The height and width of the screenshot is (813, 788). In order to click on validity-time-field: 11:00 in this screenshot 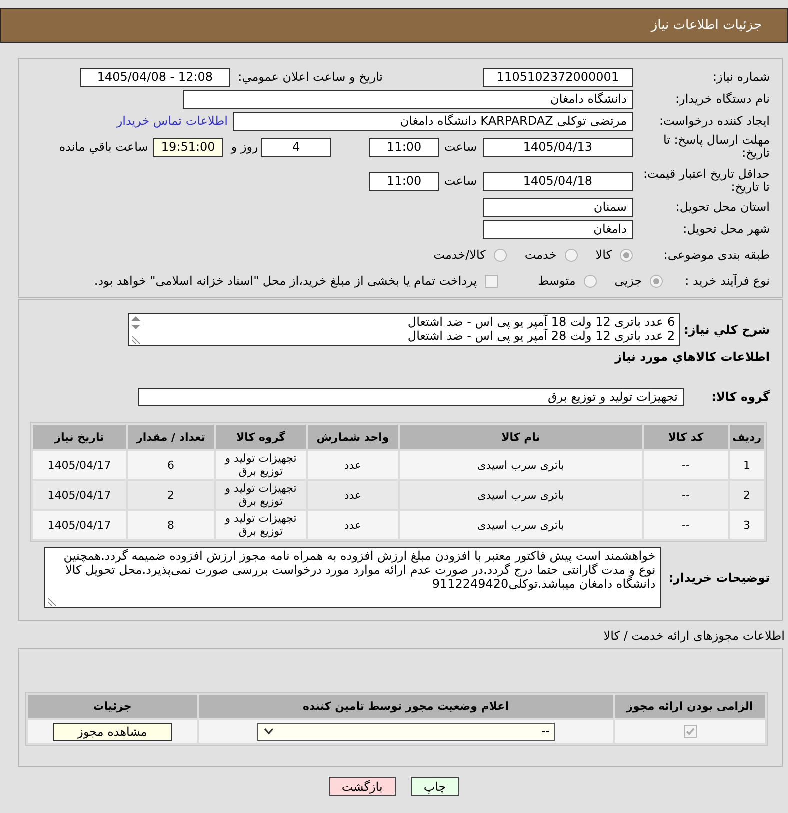, I will do `click(404, 181)`.